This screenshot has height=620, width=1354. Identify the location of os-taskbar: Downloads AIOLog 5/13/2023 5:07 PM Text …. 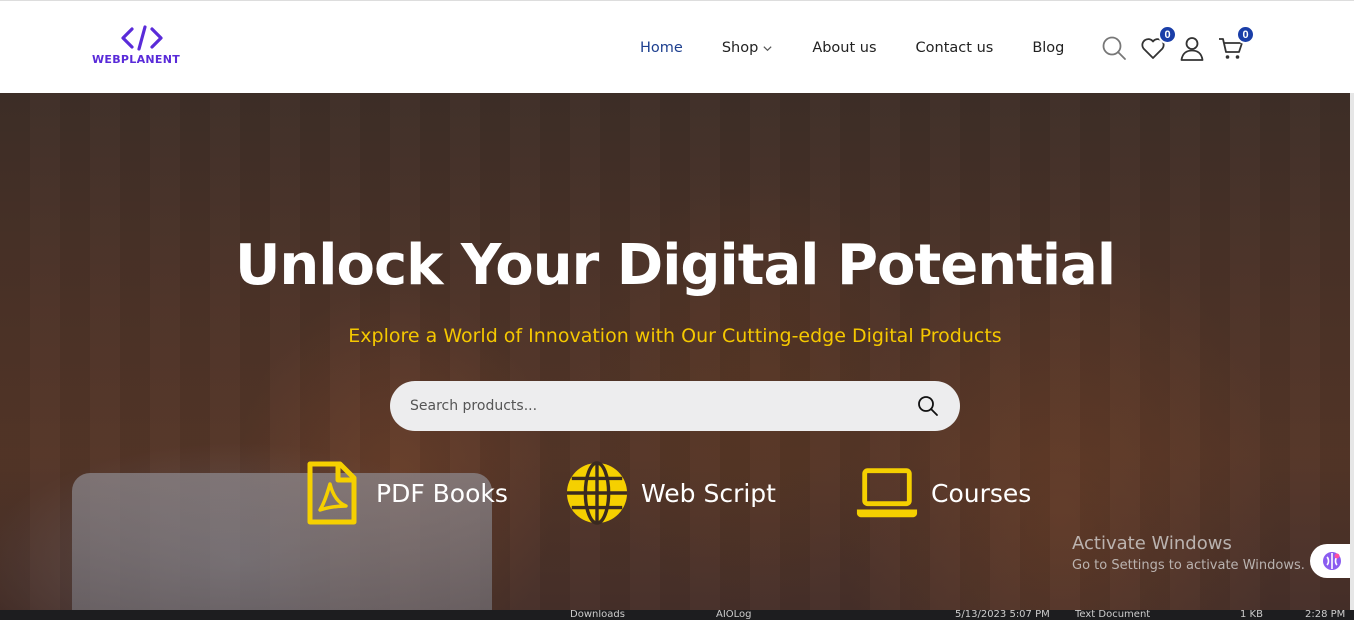
(677, 615).